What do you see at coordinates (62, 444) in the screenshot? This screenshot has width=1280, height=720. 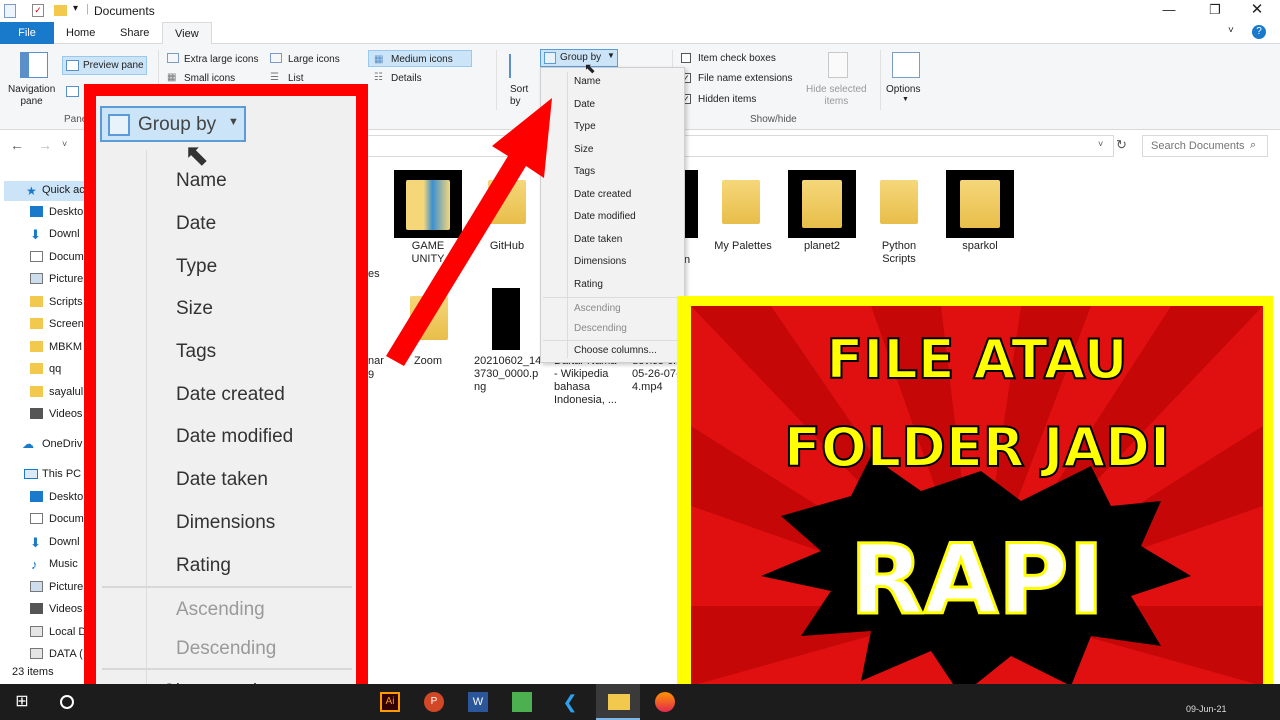 I see `sidebar-item-onedrive: OneDriv` at bounding box center [62, 444].